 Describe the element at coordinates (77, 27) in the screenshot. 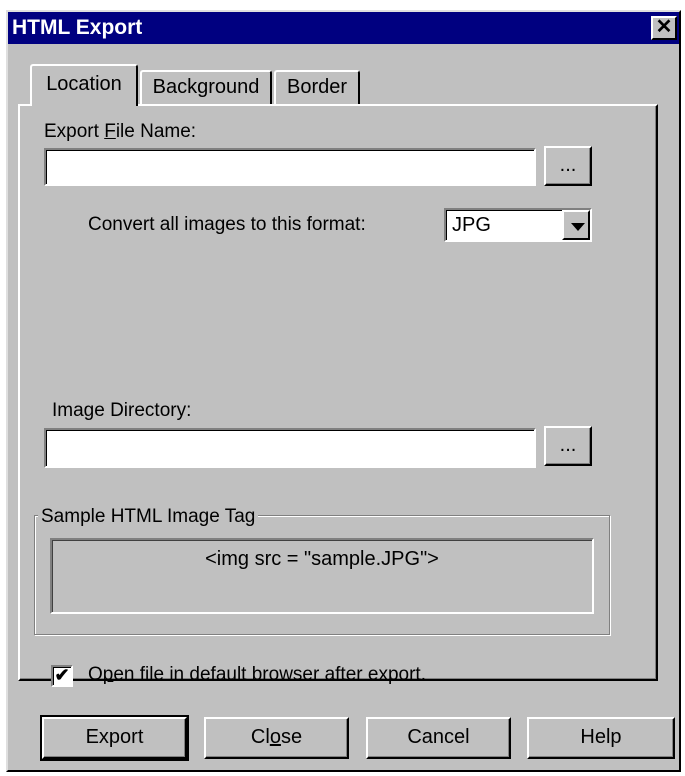

I see `window-title: HTML Export` at that location.